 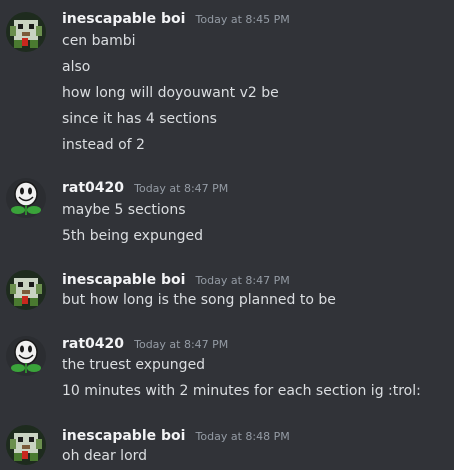 What do you see at coordinates (76, 67) in the screenshot?
I see `message-text: also` at bounding box center [76, 67].